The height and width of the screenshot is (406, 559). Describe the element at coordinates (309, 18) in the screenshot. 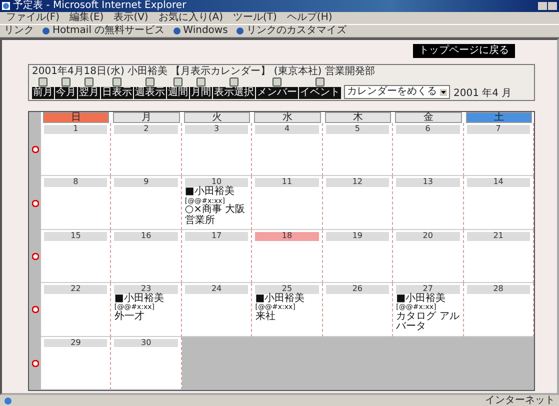

I see `menu-item: ヘルプ(H)` at that location.